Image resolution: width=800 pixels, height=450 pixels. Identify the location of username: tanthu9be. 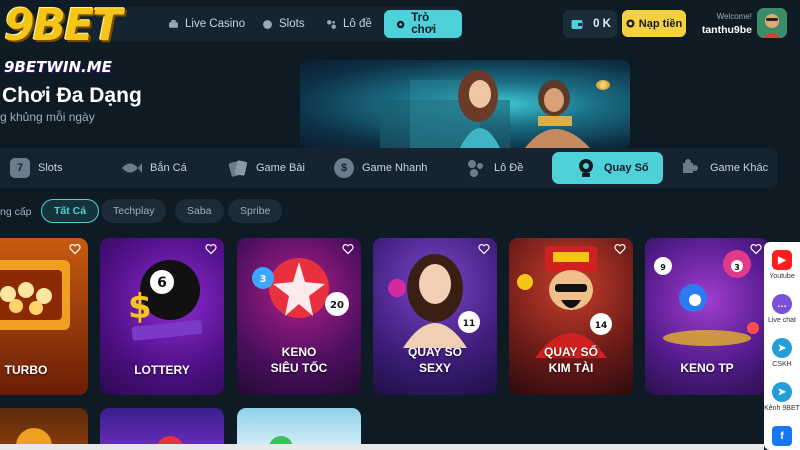
(722, 30).